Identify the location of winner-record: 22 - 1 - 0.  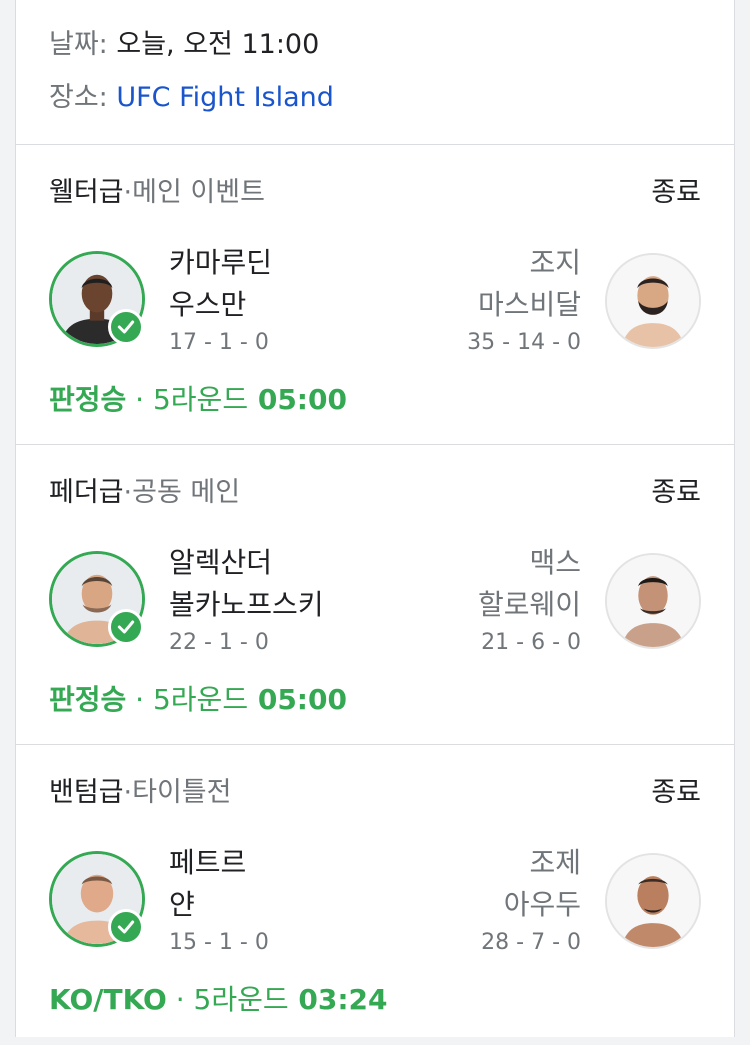
(219, 642).